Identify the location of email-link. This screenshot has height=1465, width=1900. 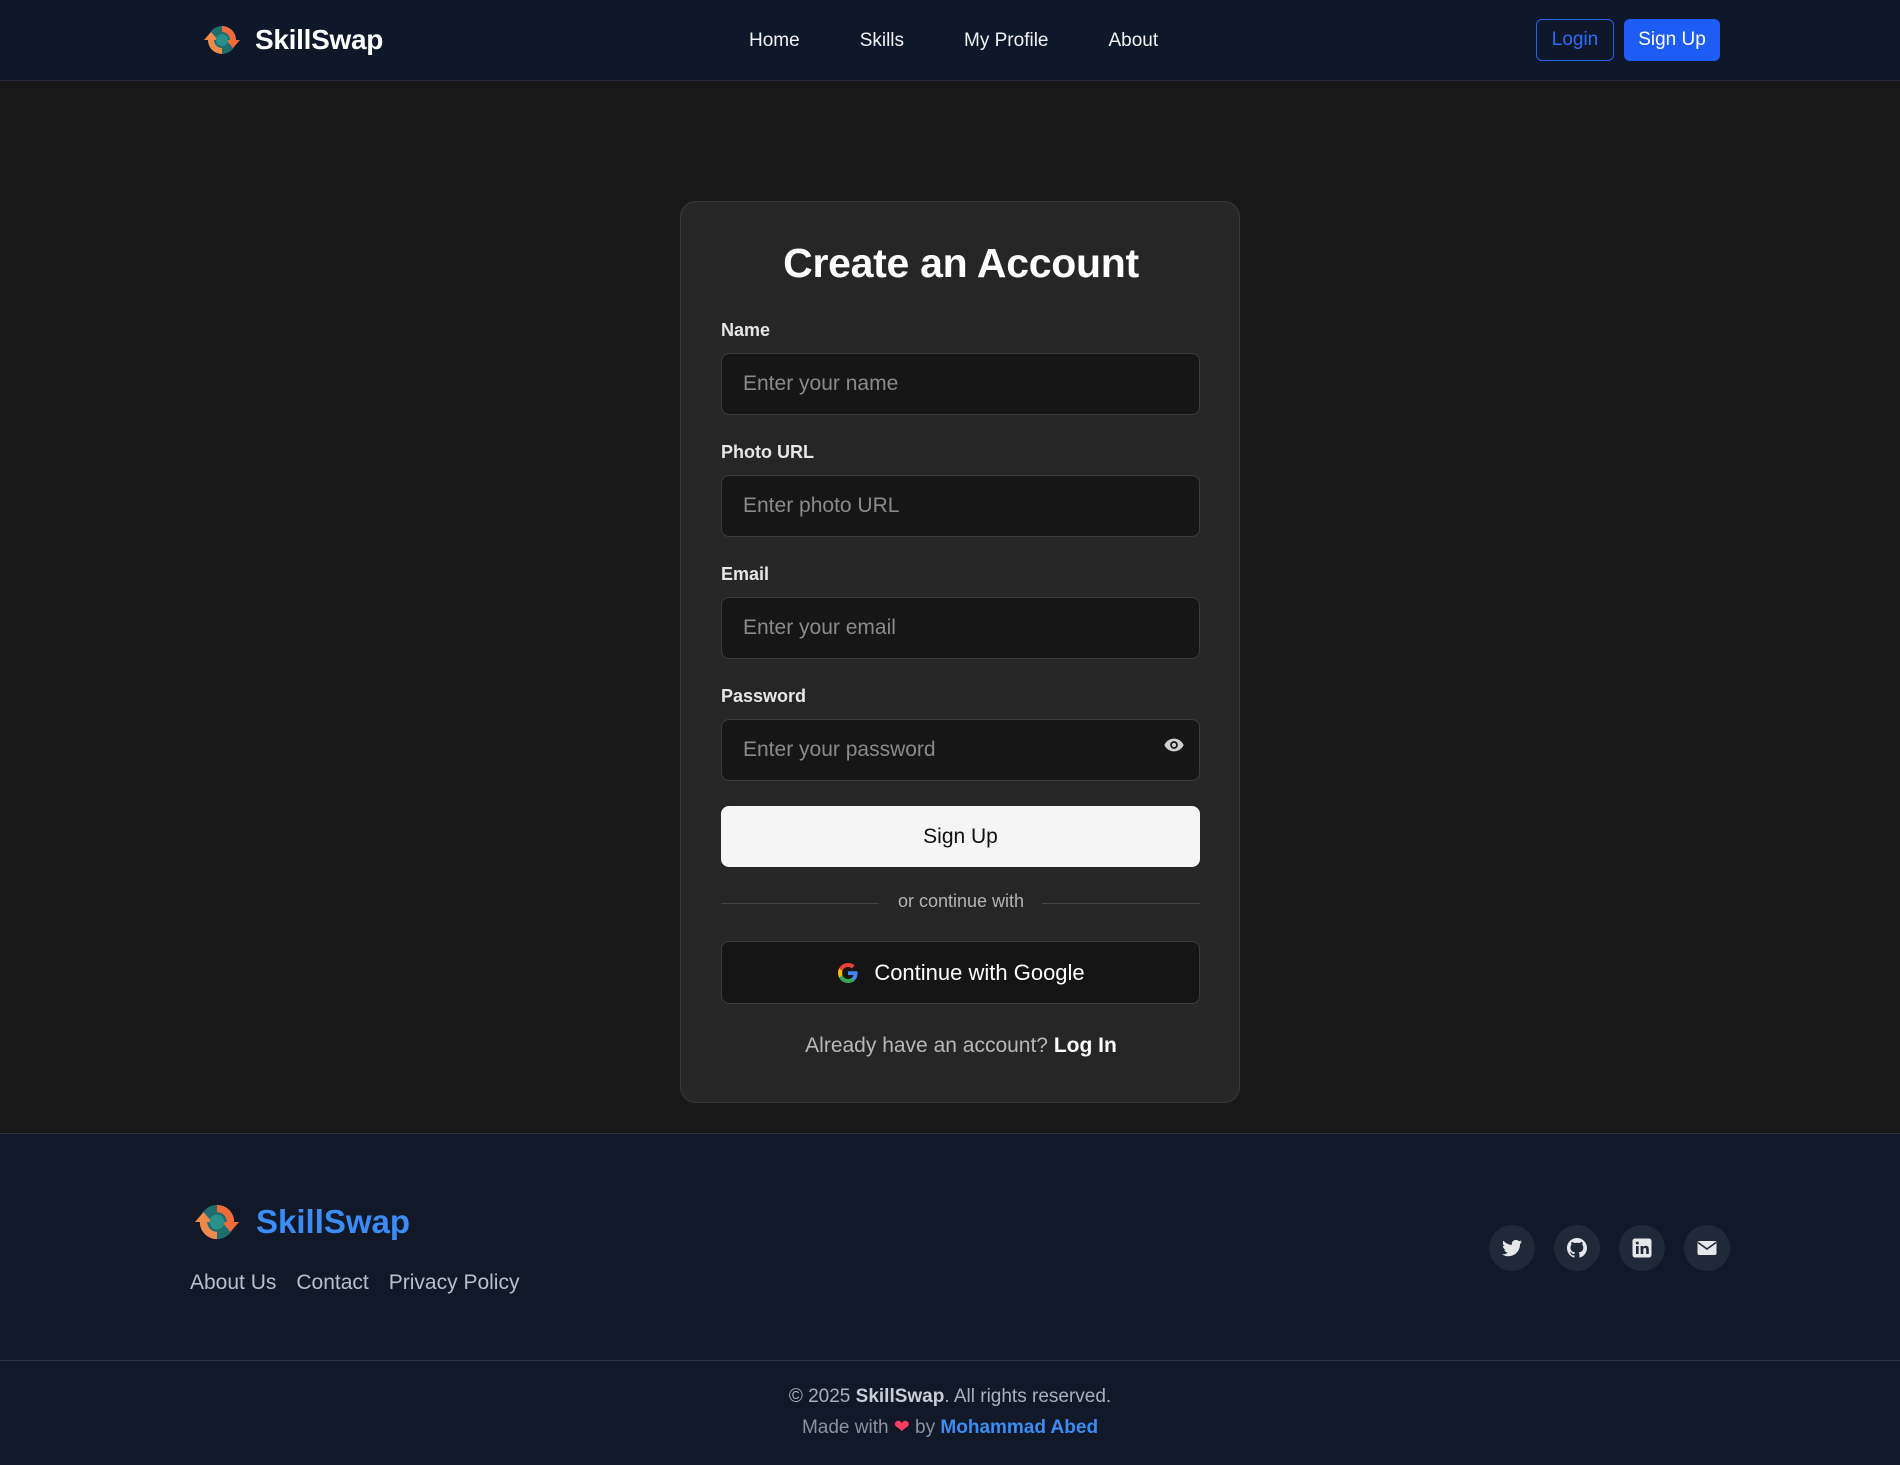
(1707, 1248).